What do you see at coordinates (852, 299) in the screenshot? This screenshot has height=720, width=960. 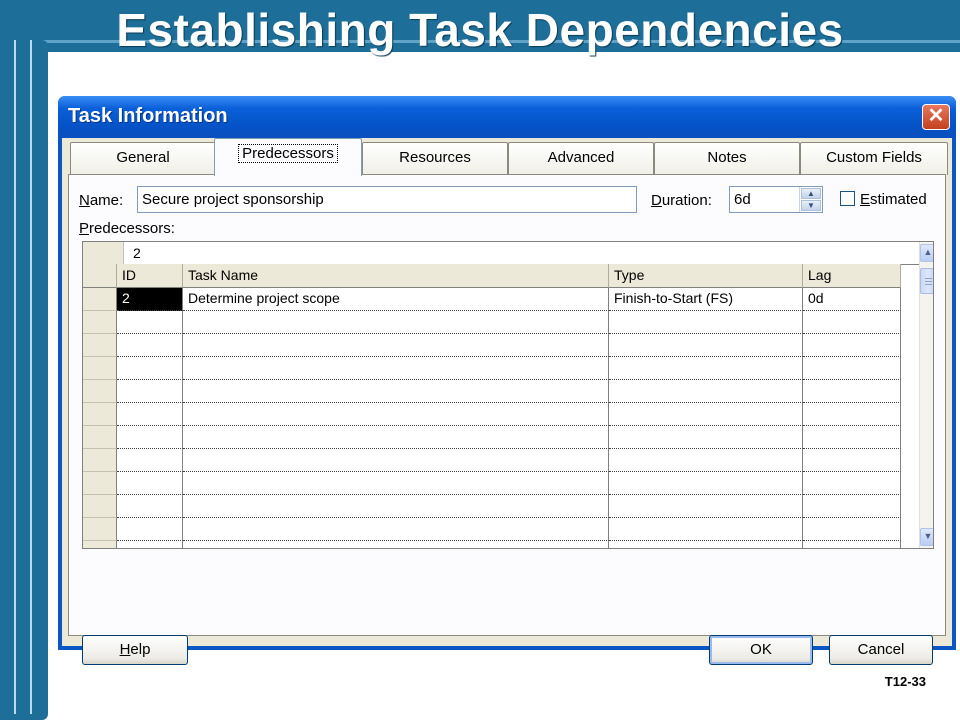 I see `cell-lag: 0d` at bounding box center [852, 299].